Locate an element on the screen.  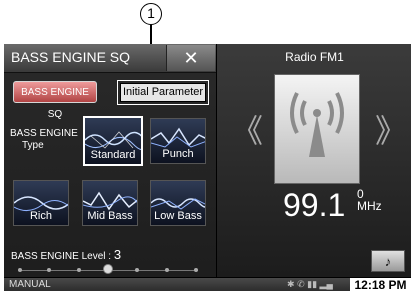
chevron-left-icon: 《 is located at coordinates (247, 129).